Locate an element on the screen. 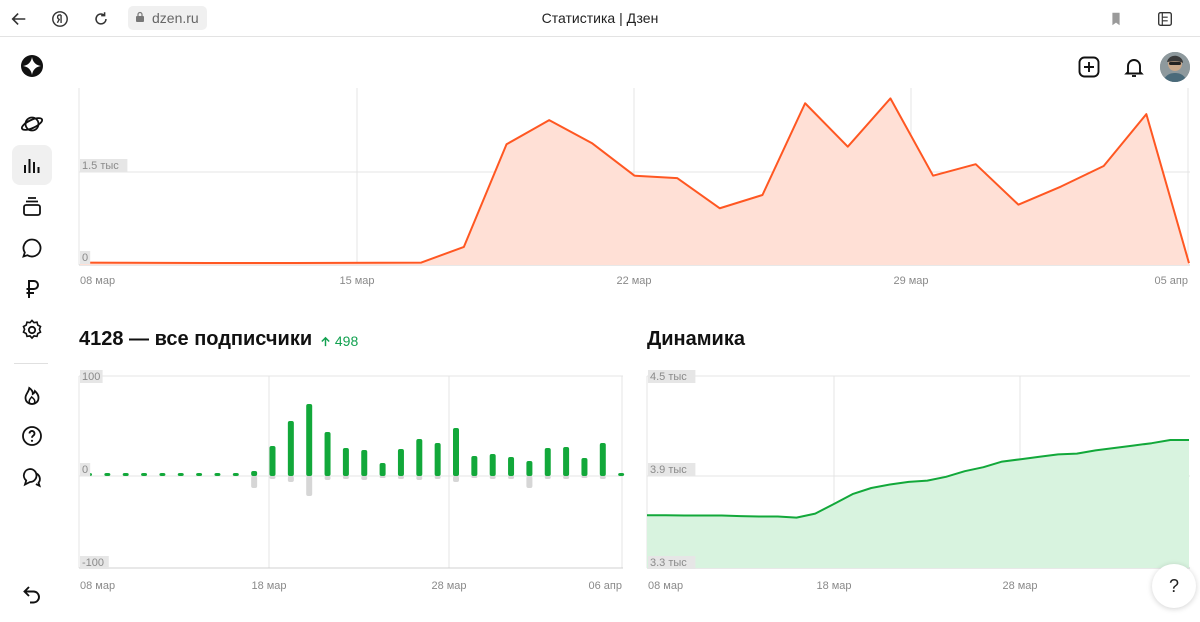  settings-icon is located at coordinates (32, 330).